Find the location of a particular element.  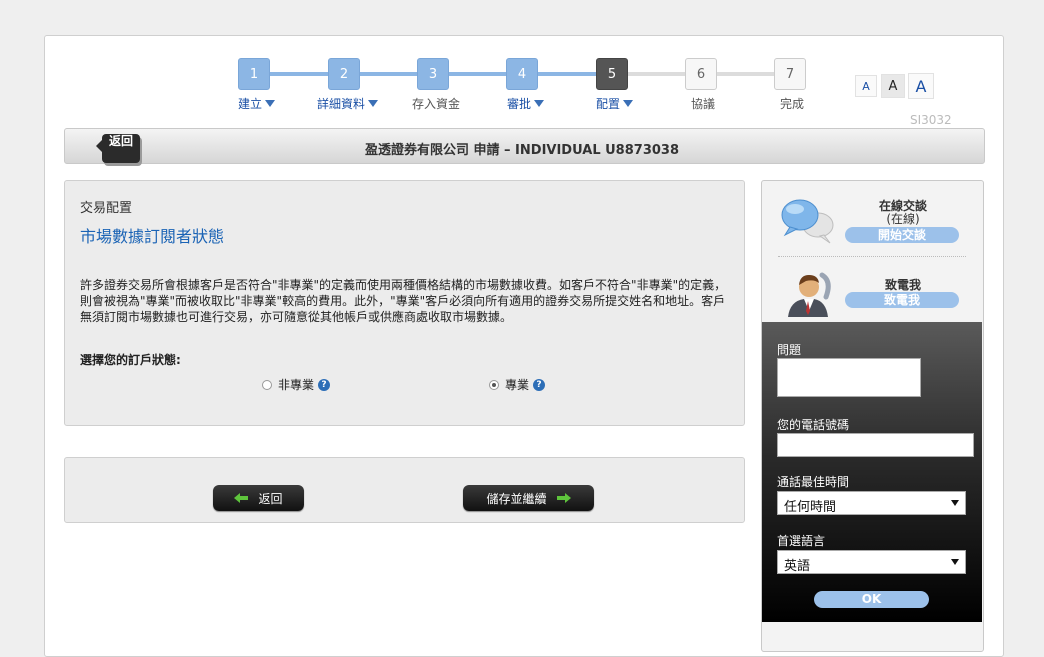

start-chat-button: 開始交談 is located at coordinates (902, 235).